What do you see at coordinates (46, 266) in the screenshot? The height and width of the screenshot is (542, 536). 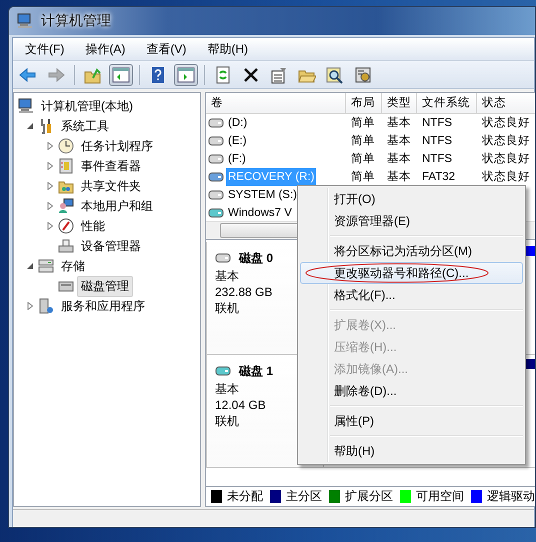 I see `storage-icon` at bounding box center [46, 266].